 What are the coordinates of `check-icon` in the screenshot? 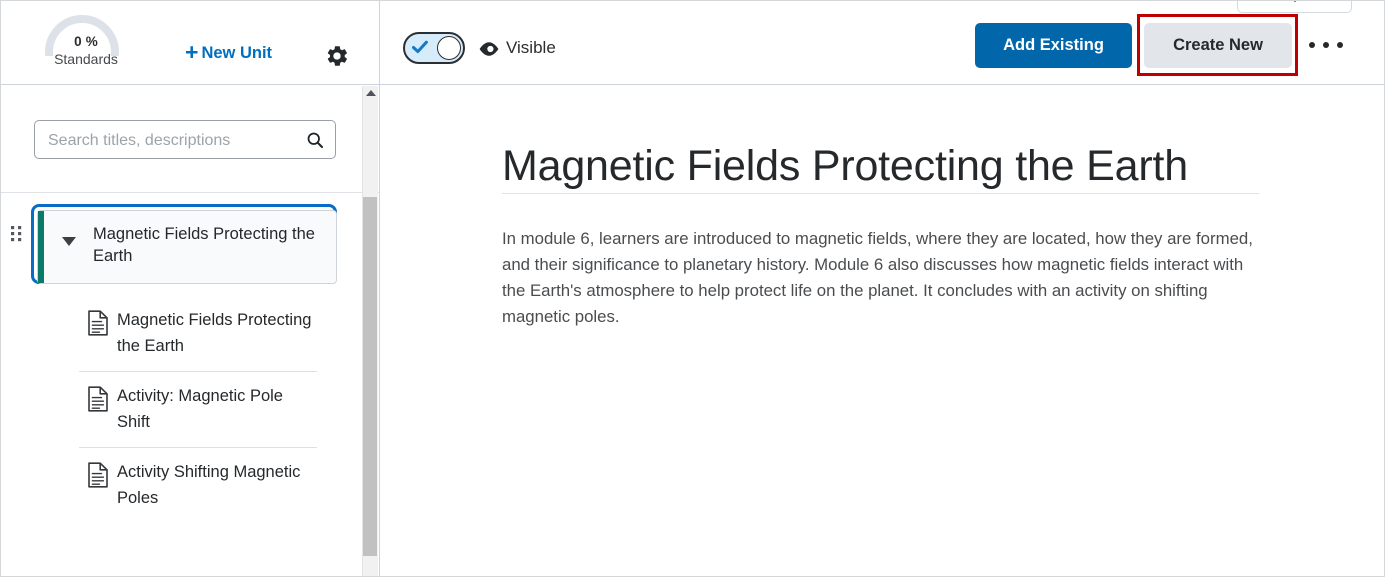 It's located at (420, 47).